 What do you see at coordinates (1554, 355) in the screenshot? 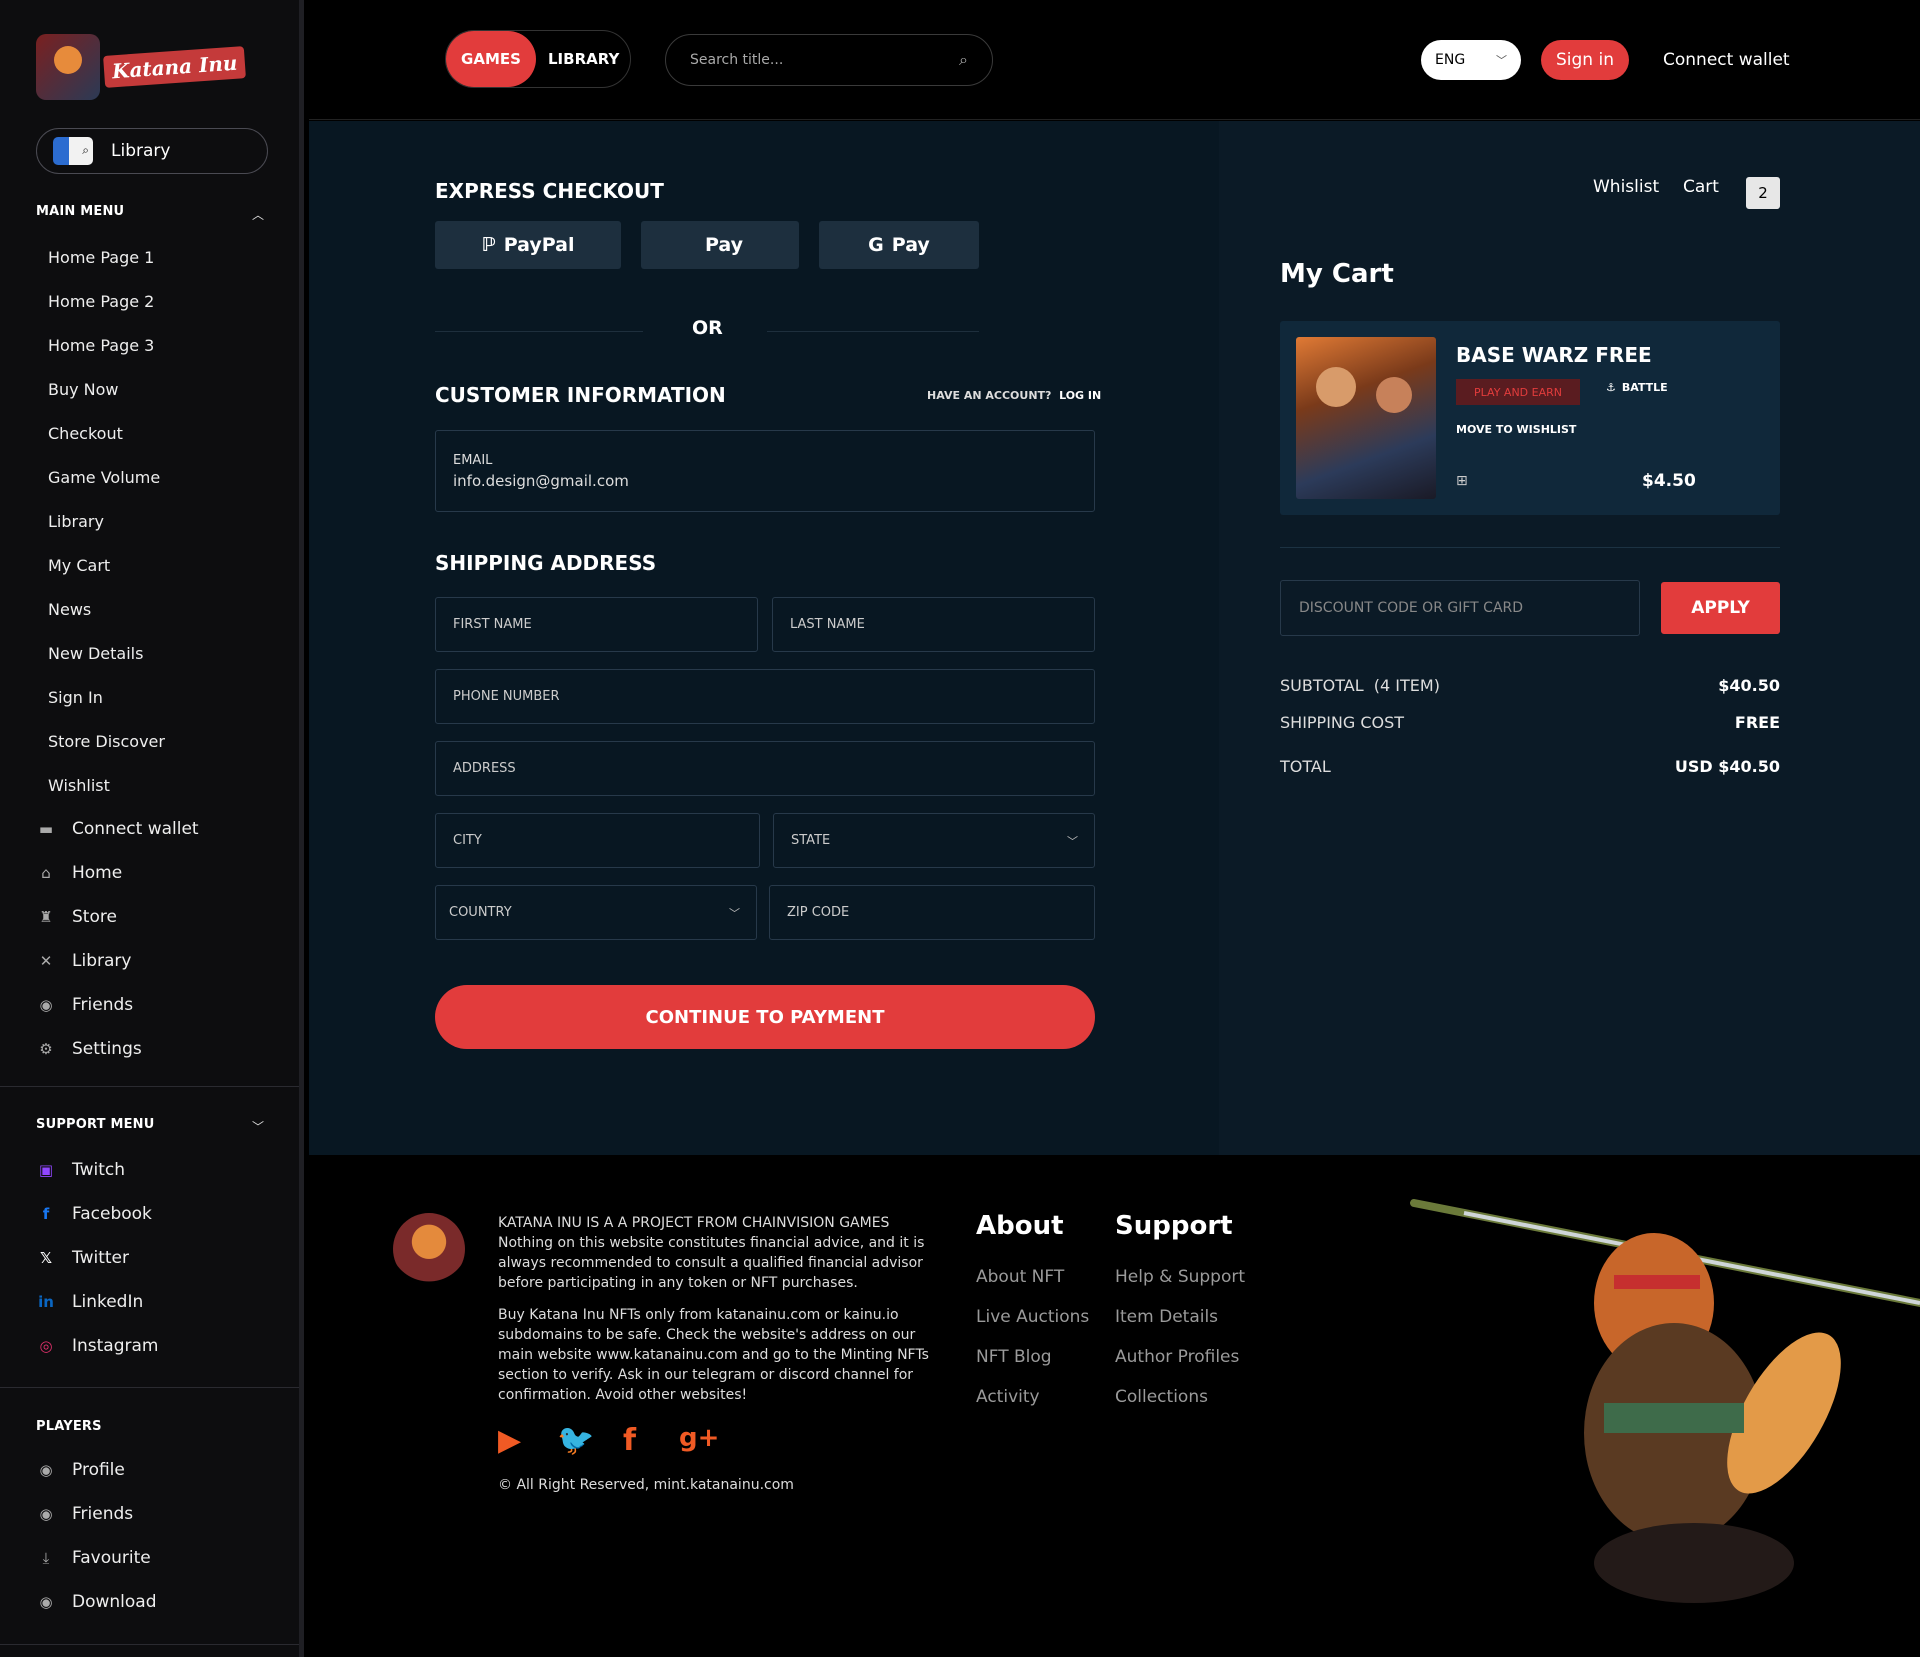
I see `cart-item-title: BASE WARZ FREE` at bounding box center [1554, 355].